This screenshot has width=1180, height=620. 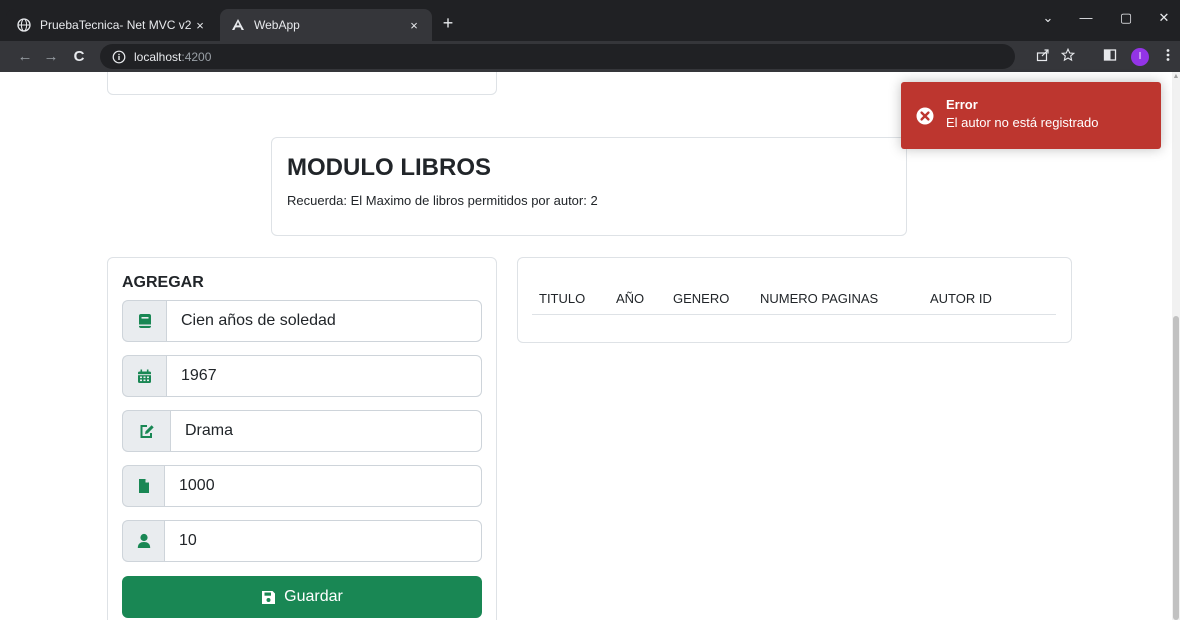 I want to click on restore-button: ▢, so click(x=1126, y=18).